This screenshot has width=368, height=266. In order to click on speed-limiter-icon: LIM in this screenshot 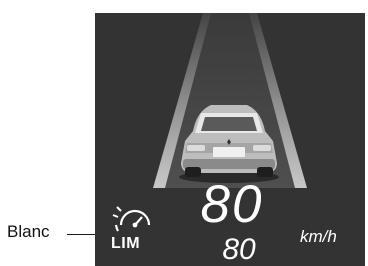, I will do `click(134, 230)`.